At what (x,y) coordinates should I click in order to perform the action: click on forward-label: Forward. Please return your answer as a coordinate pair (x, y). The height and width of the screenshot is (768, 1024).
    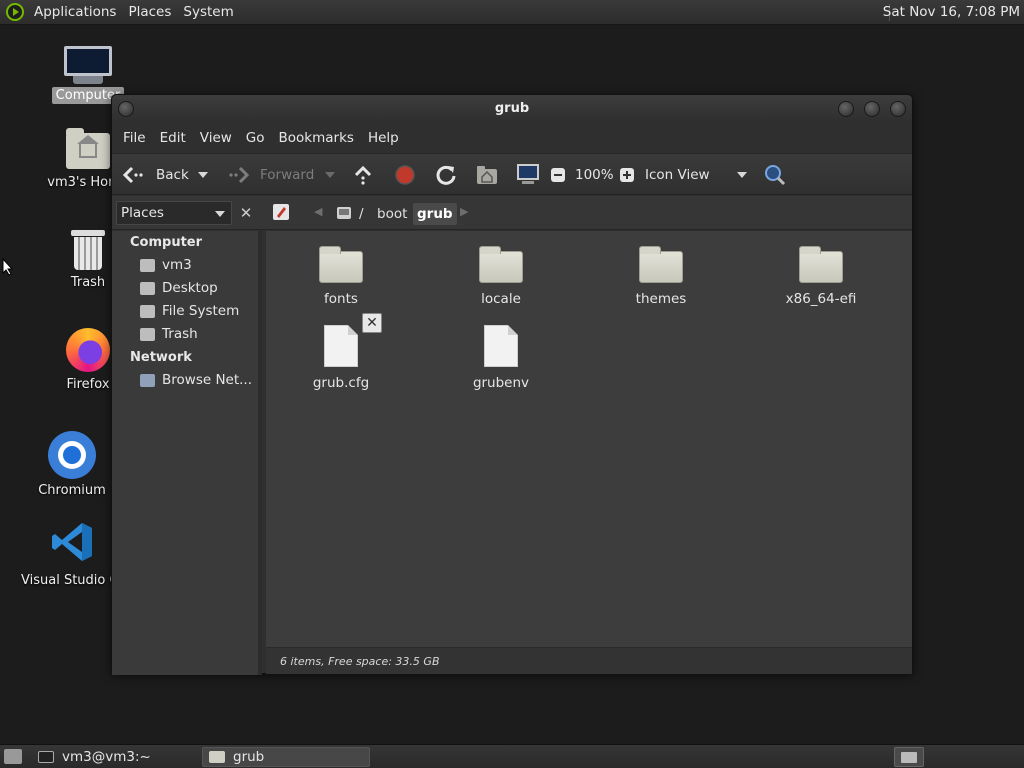
    Looking at the image, I should click on (287, 175).